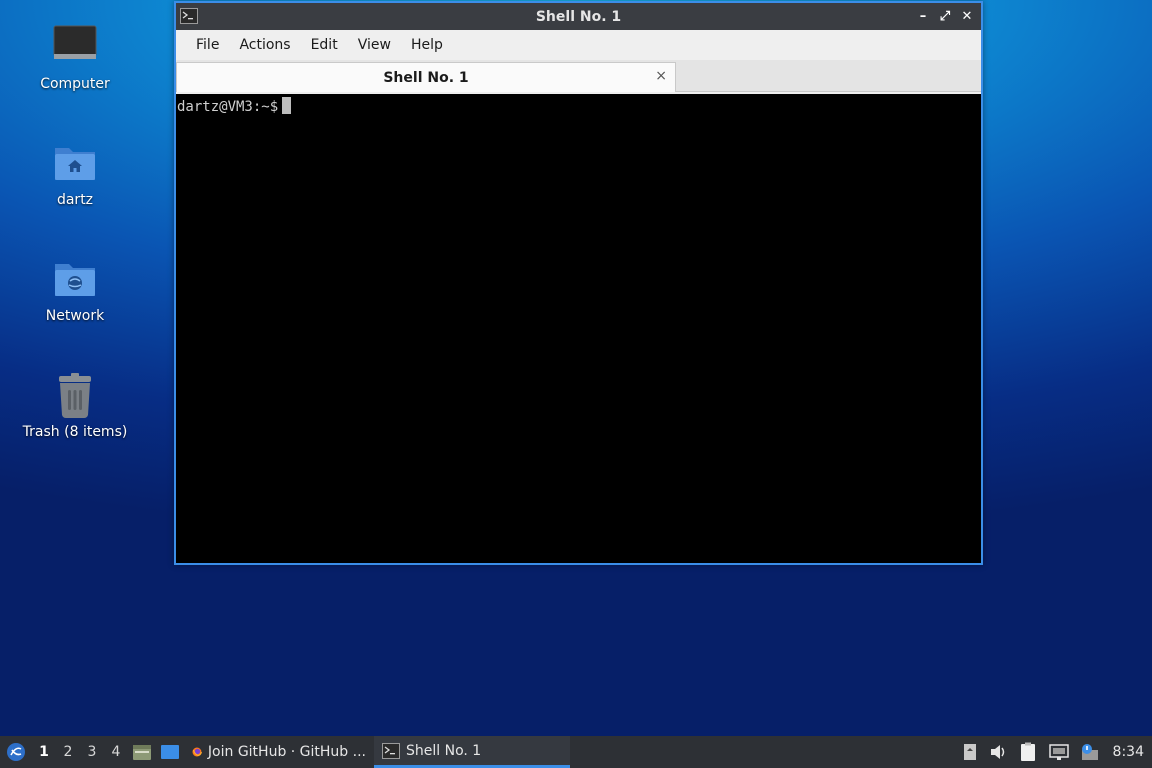 The image size is (1152, 768). What do you see at coordinates (324, 45) in the screenshot?
I see `menu-edit: Edit` at bounding box center [324, 45].